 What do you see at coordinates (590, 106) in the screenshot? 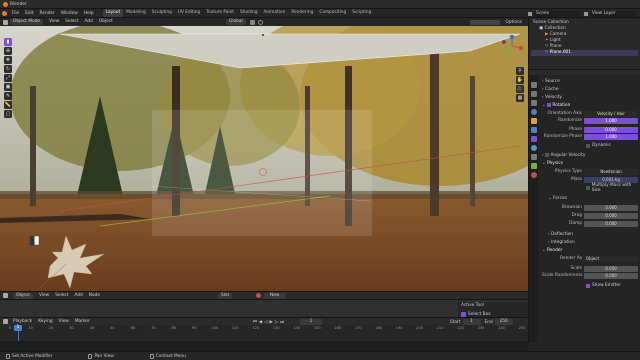
I see `section-rotation: ⌄ Rotation` at bounding box center [590, 106].